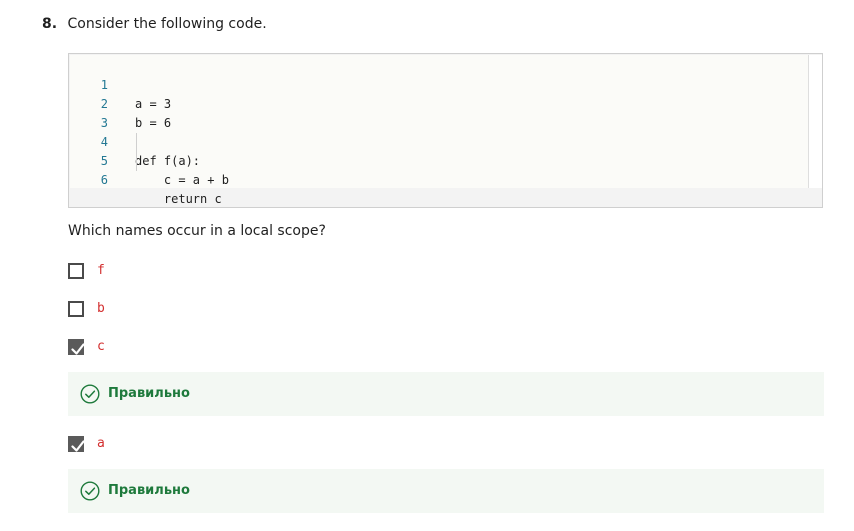  I want to click on option-label: c, so click(101, 347).